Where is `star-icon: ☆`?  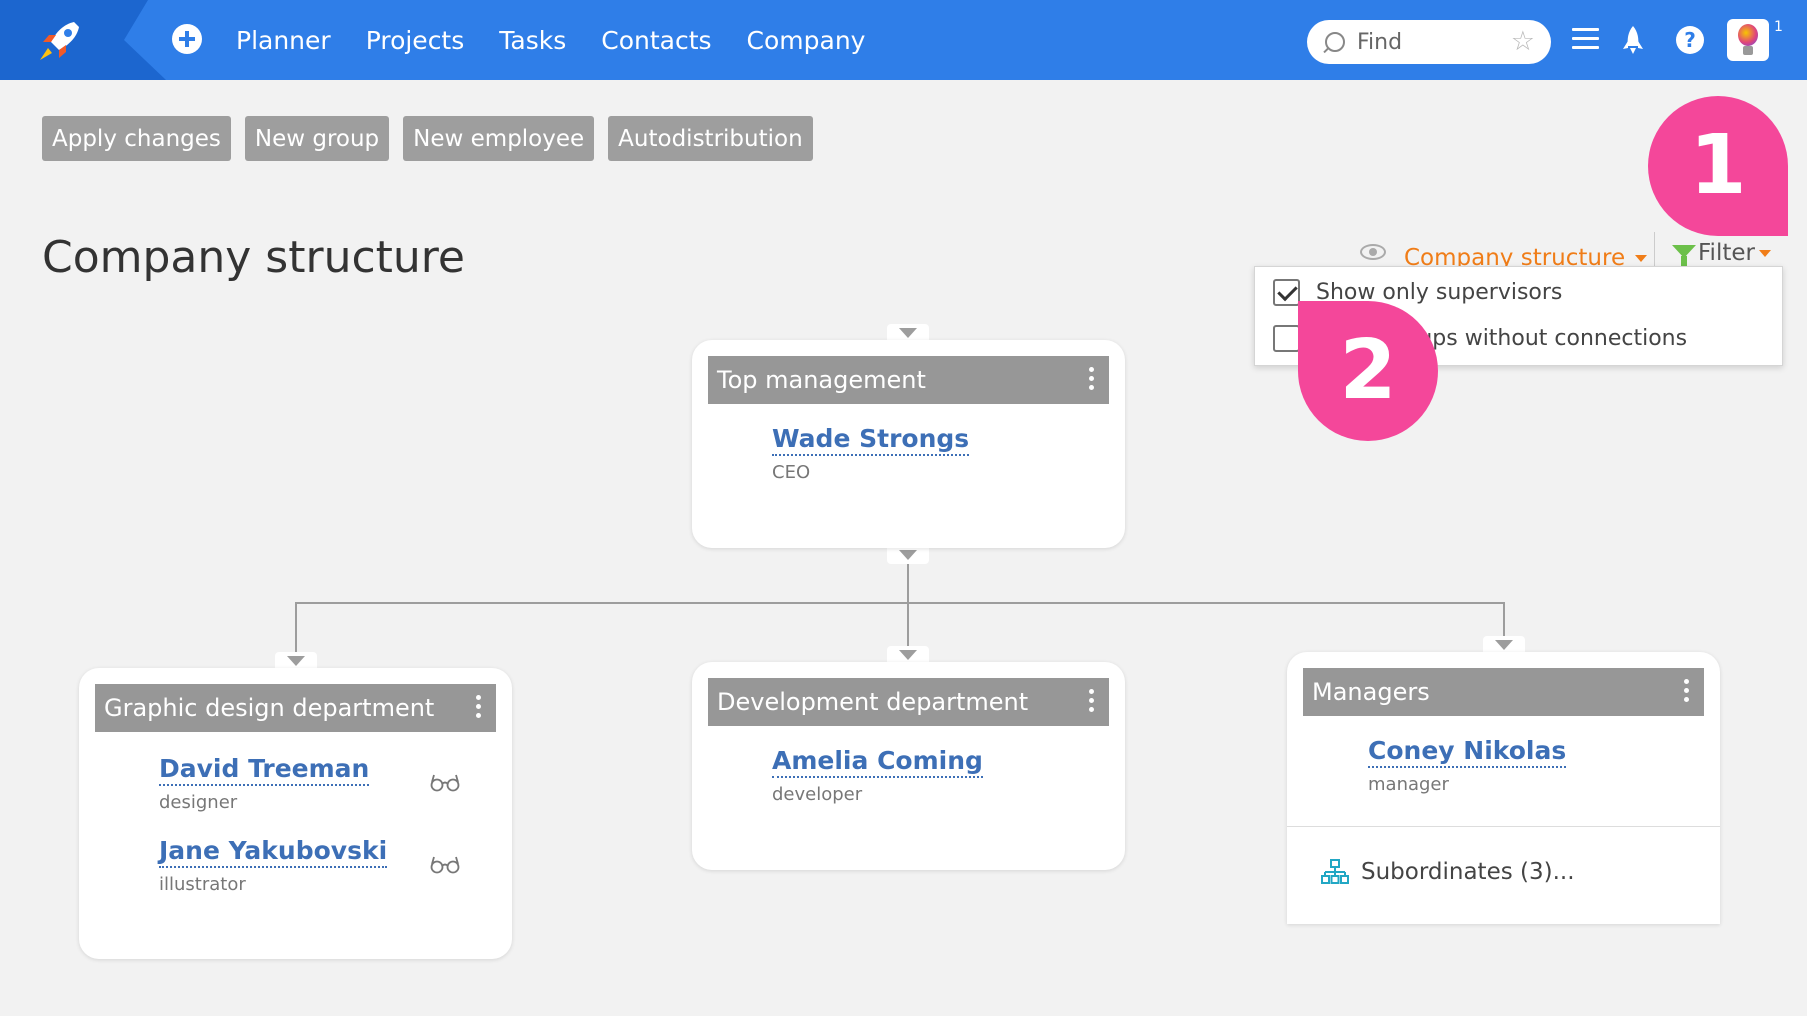 star-icon: ☆ is located at coordinates (1523, 42).